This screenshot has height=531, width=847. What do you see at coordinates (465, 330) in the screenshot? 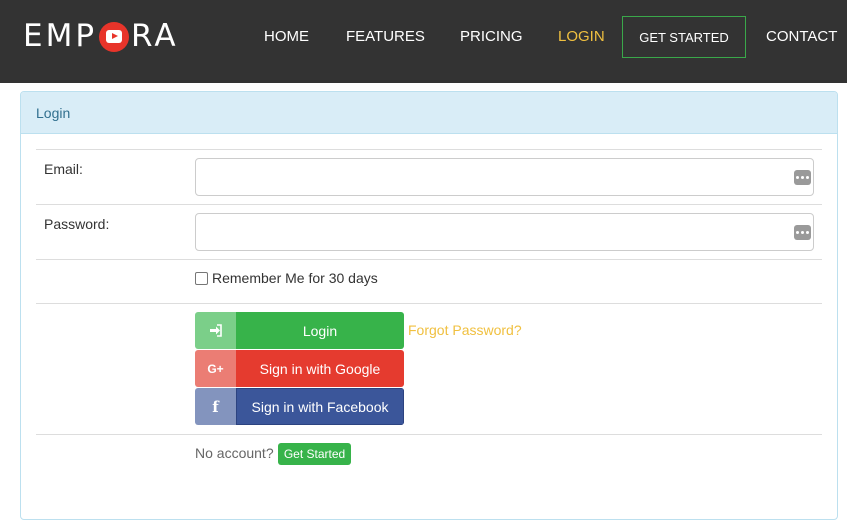
I see `forgot-password-link: Forgot Password?` at bounding box center [465, 330].